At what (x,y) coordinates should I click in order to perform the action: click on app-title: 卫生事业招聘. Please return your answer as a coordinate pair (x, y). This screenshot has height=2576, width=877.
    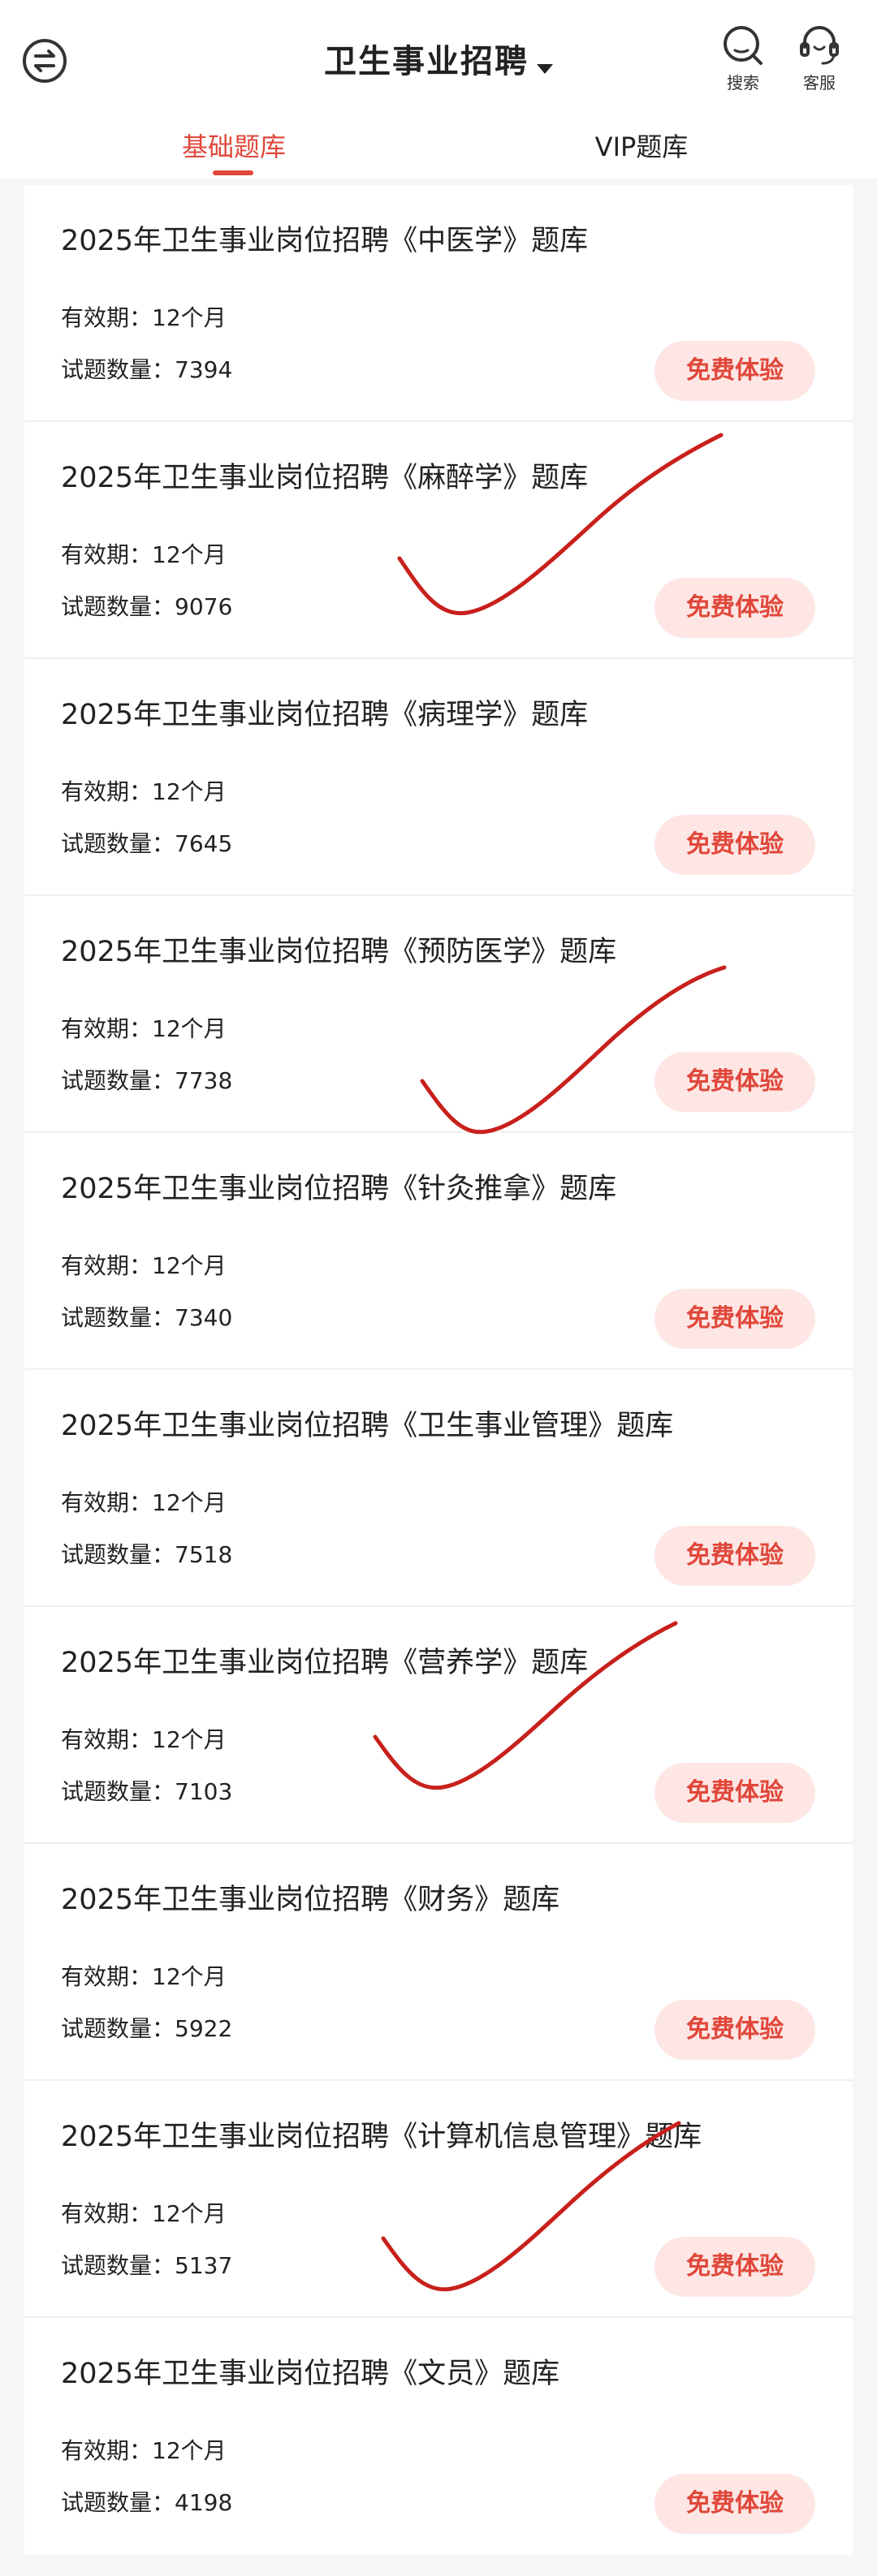
    Looking at the image, I should click on (426, 62).